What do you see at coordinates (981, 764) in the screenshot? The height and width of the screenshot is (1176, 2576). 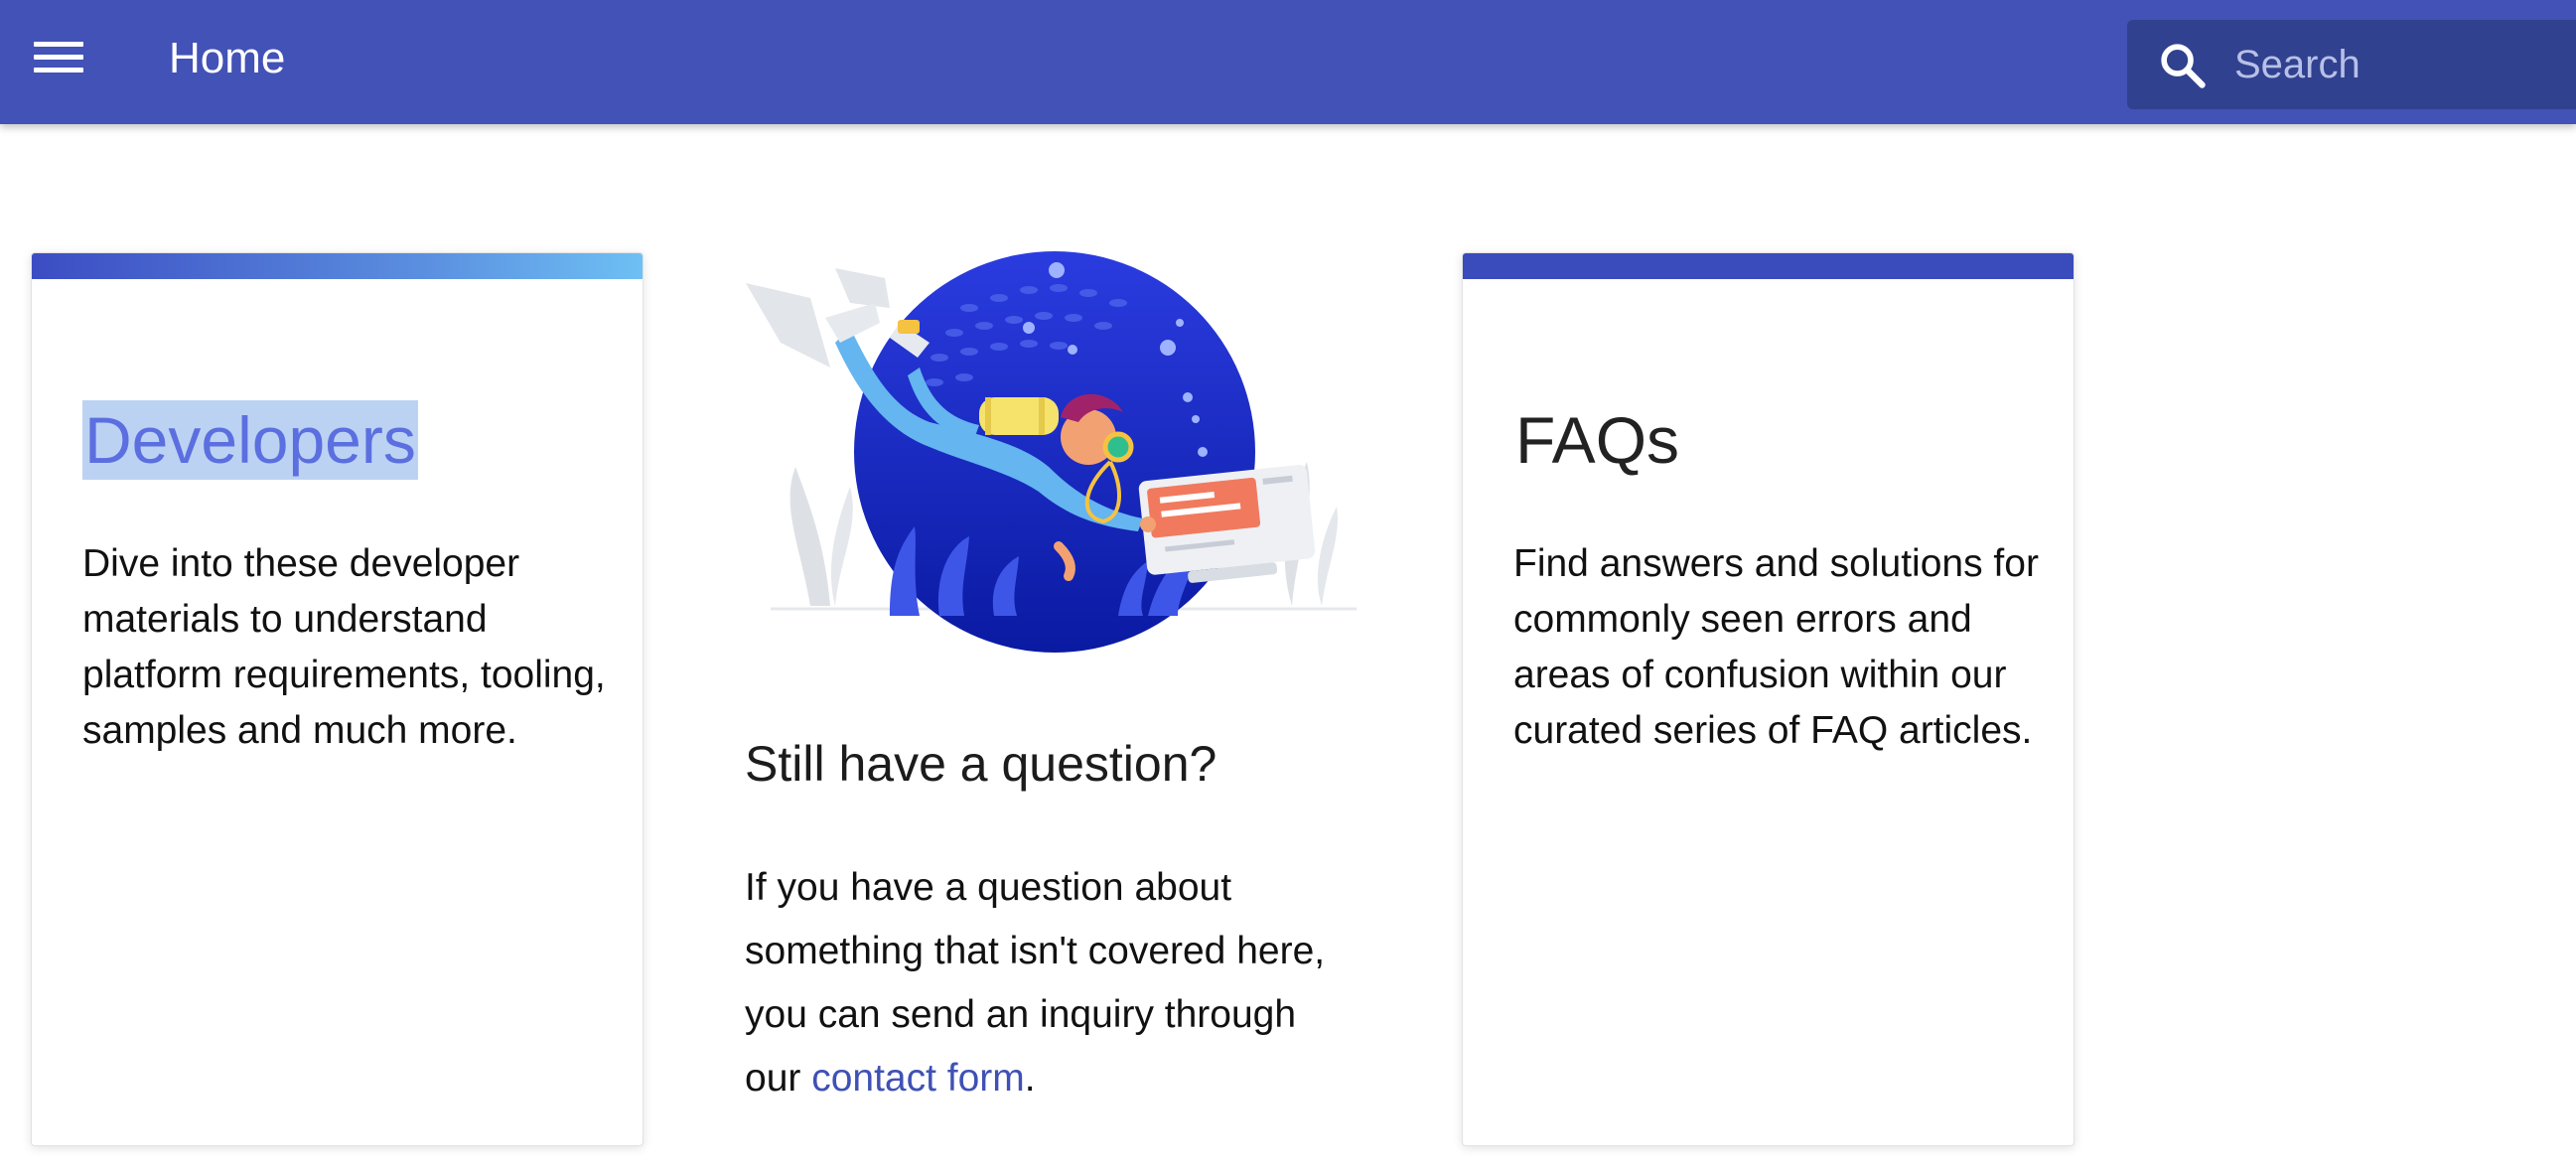 I see `question-heading: Still have a question?` at bounding box center [981, 764].